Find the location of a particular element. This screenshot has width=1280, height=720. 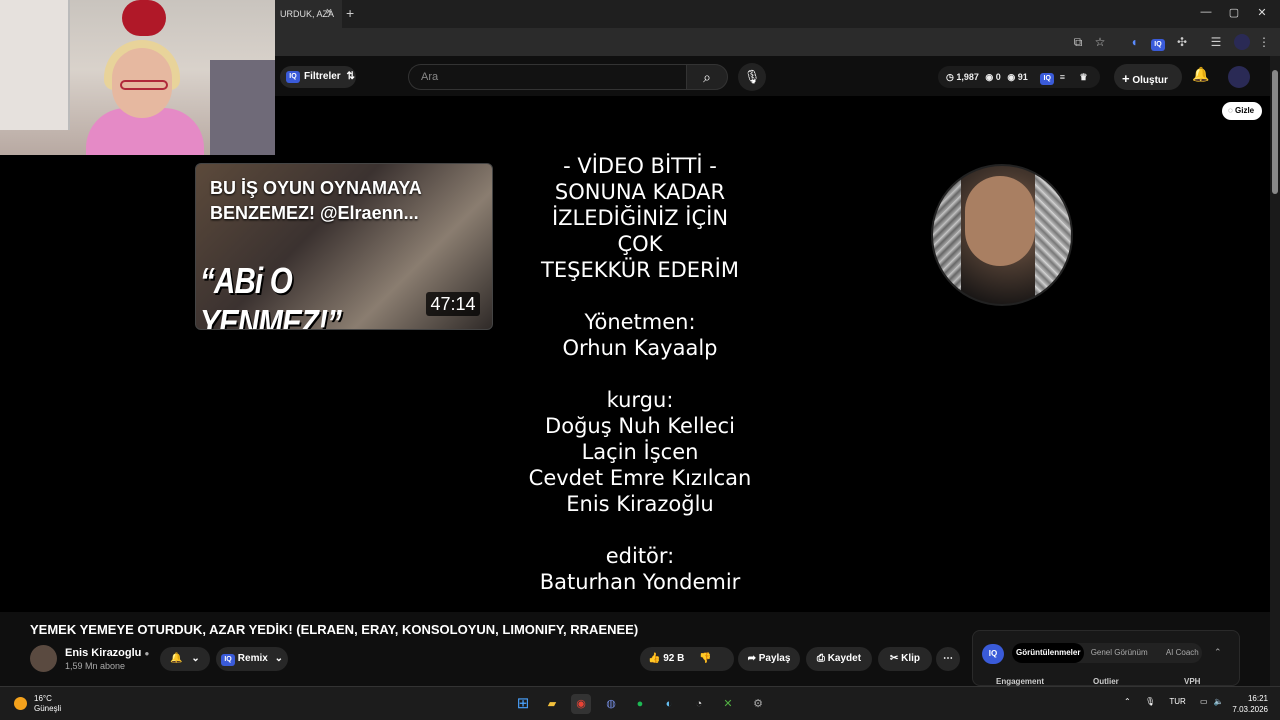

browser-menu-icon: ⋮ is located at coordinates (1264, 42).